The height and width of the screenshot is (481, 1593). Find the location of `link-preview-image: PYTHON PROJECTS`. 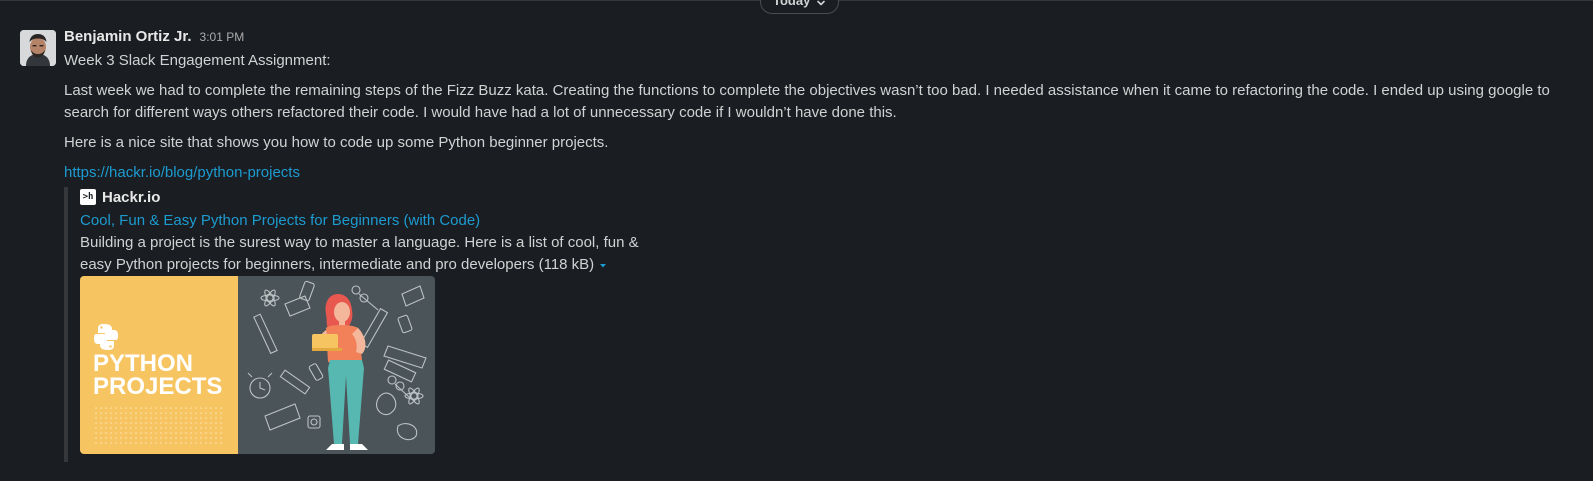

link-preview-image: PYTHON PROJECTS is located at coordinates (257, 365).